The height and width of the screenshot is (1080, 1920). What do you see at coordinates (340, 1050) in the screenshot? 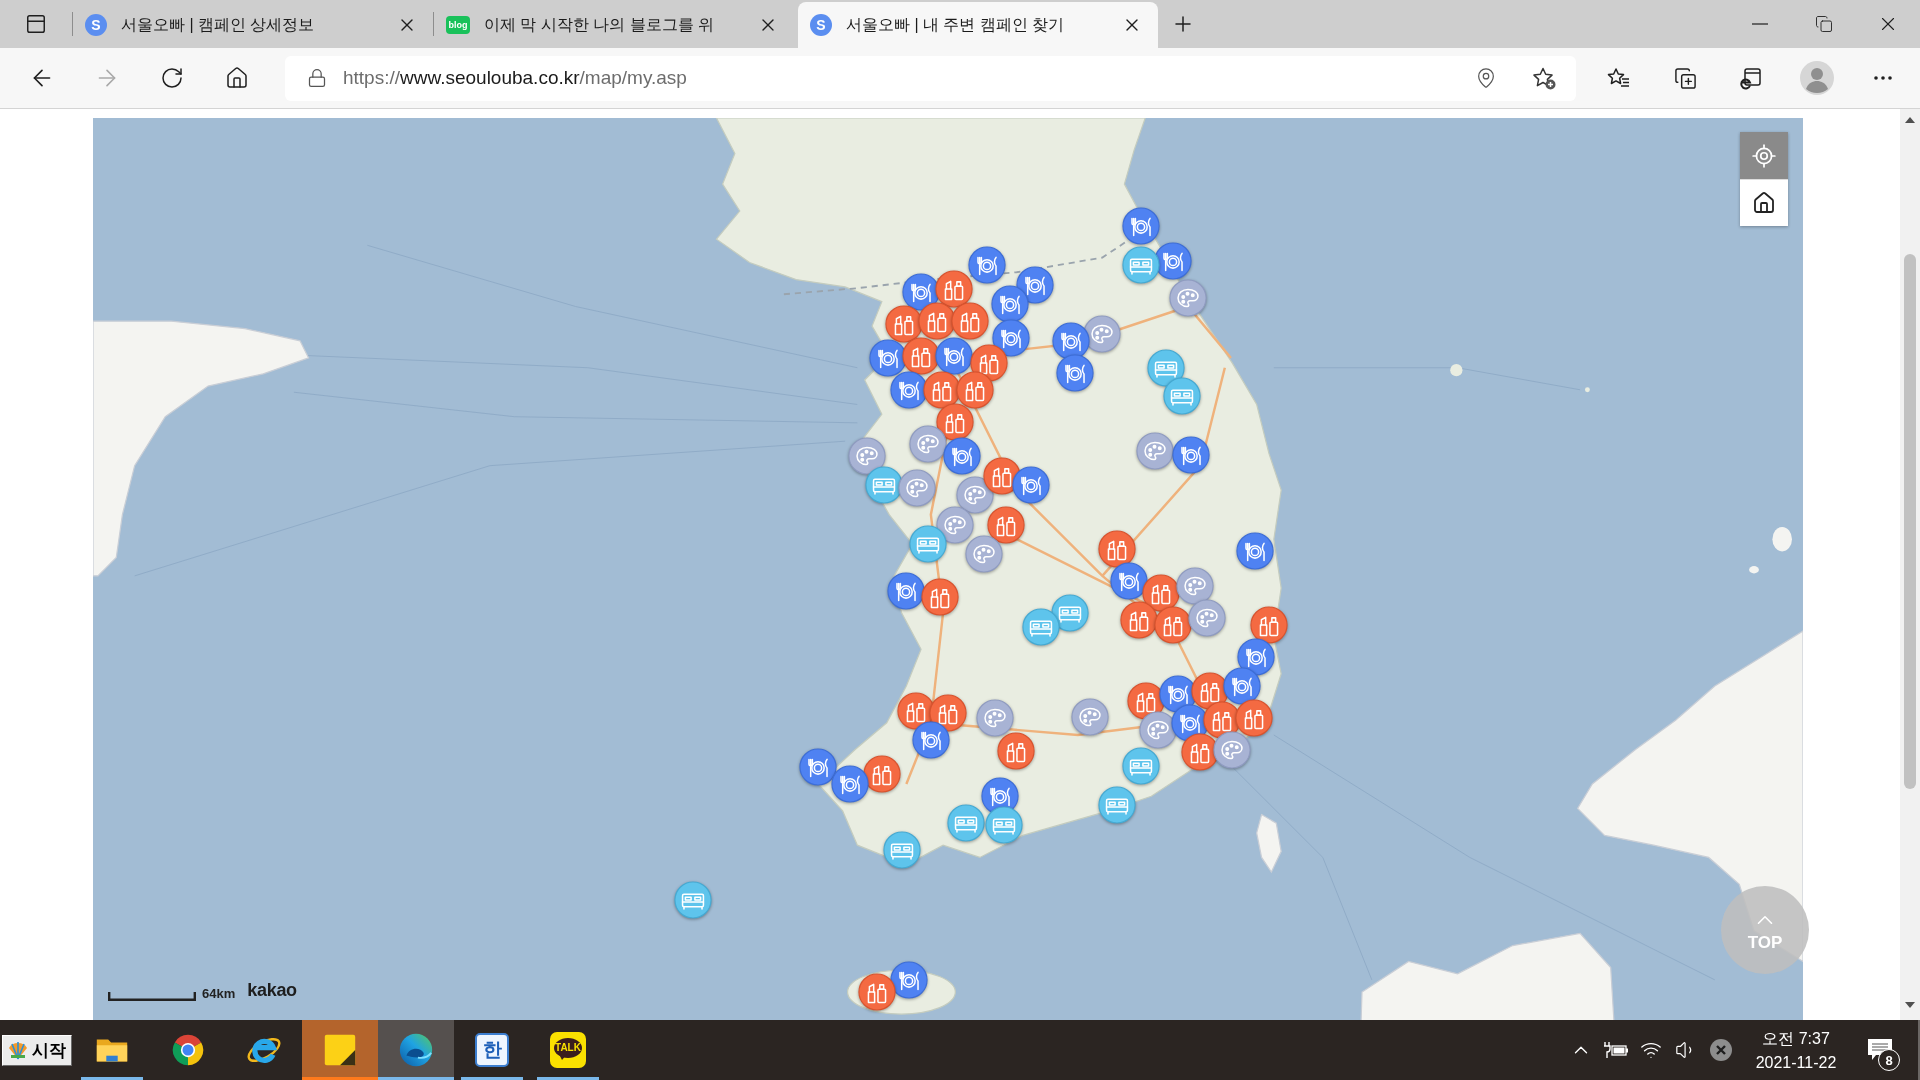
I see `taskbar-button` at bounding box center [340, 1050].